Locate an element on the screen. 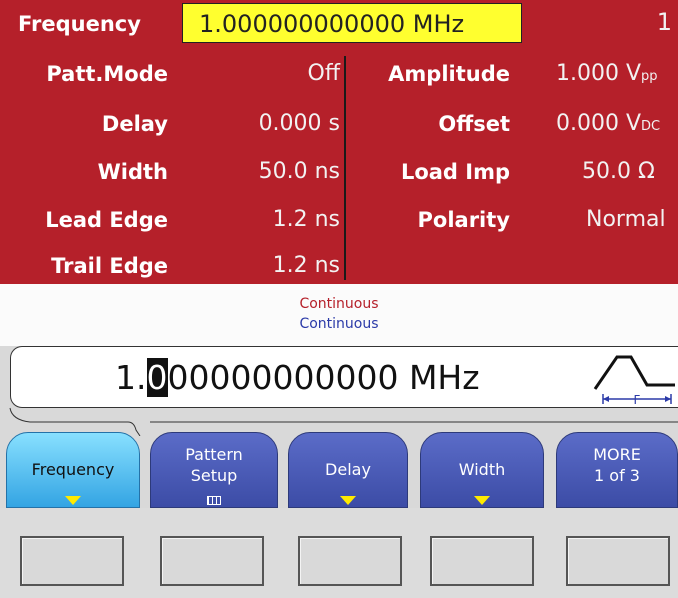 This screenshot has width=678, height=598. amplitude-label: Amplitude is located at coordinates (449, 74).